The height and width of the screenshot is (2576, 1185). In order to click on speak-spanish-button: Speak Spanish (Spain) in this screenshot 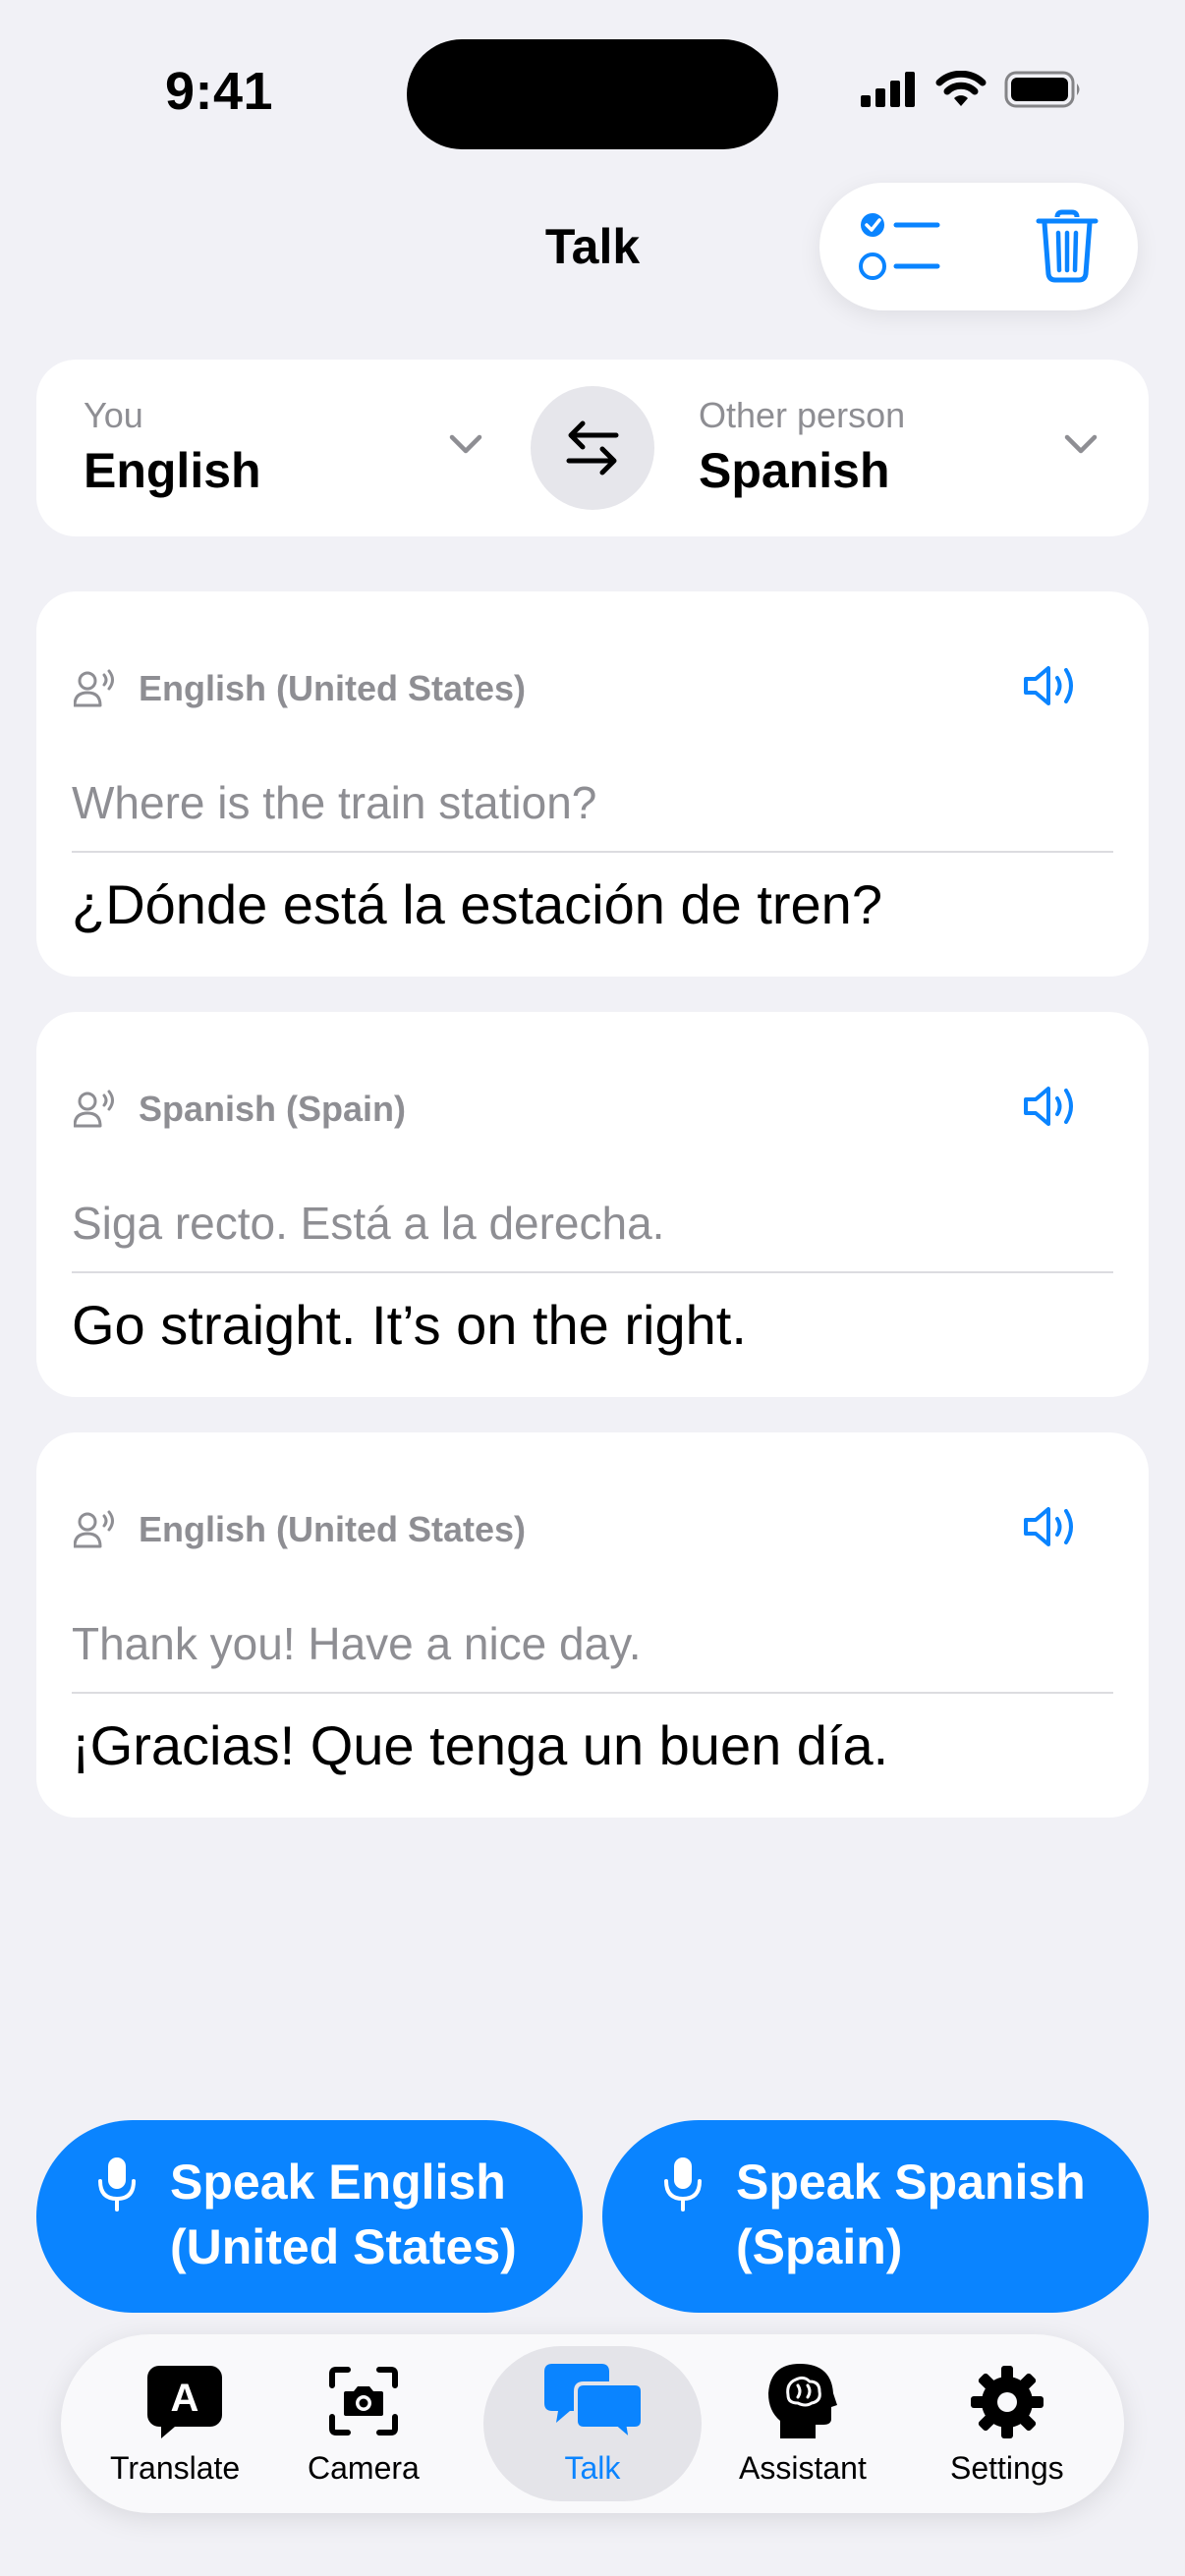, I will do `click(876, 2216)`.